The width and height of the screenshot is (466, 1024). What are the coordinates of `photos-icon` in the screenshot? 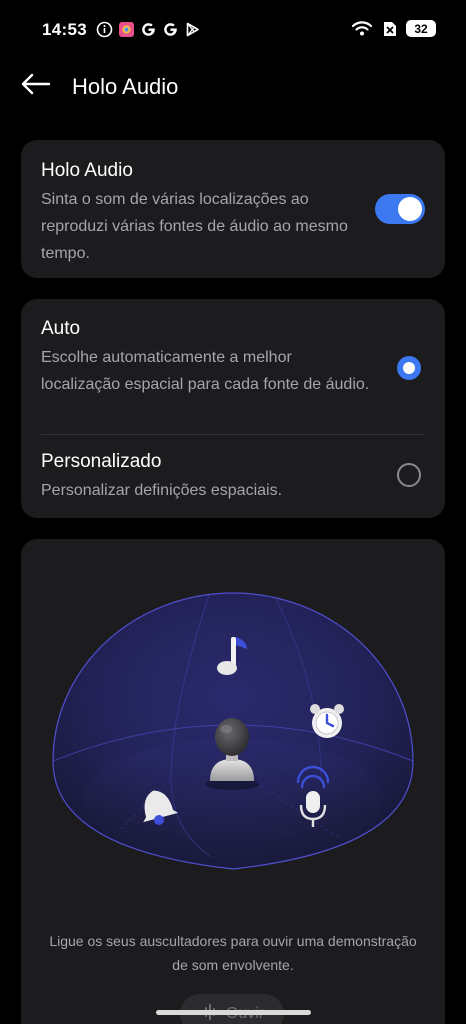 It's located at (126, 29).